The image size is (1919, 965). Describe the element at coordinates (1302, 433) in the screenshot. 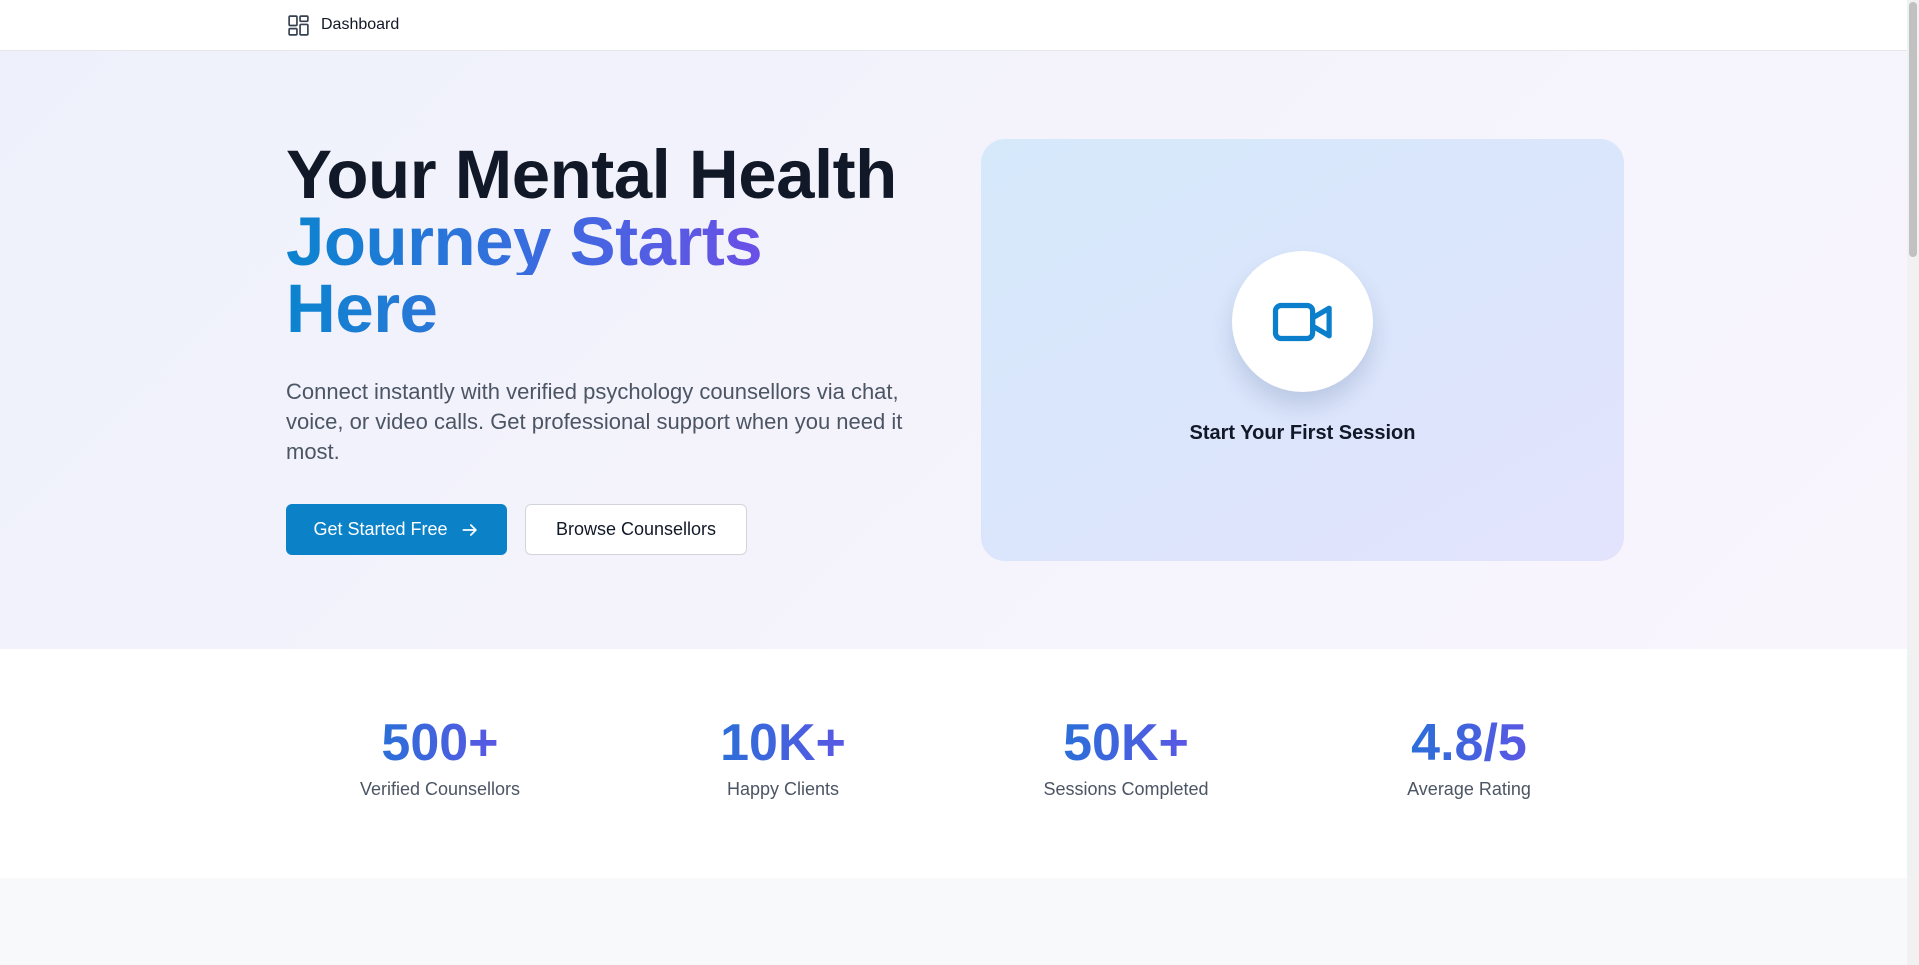

I see `start-session-label: Start Your First Session` at that location.